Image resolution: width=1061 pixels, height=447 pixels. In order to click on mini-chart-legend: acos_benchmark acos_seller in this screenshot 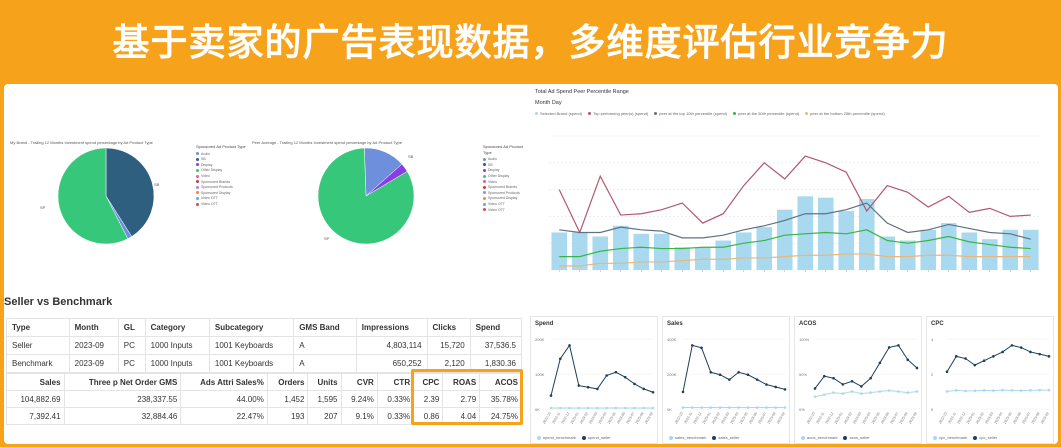, I will do `click(838, 437)`.